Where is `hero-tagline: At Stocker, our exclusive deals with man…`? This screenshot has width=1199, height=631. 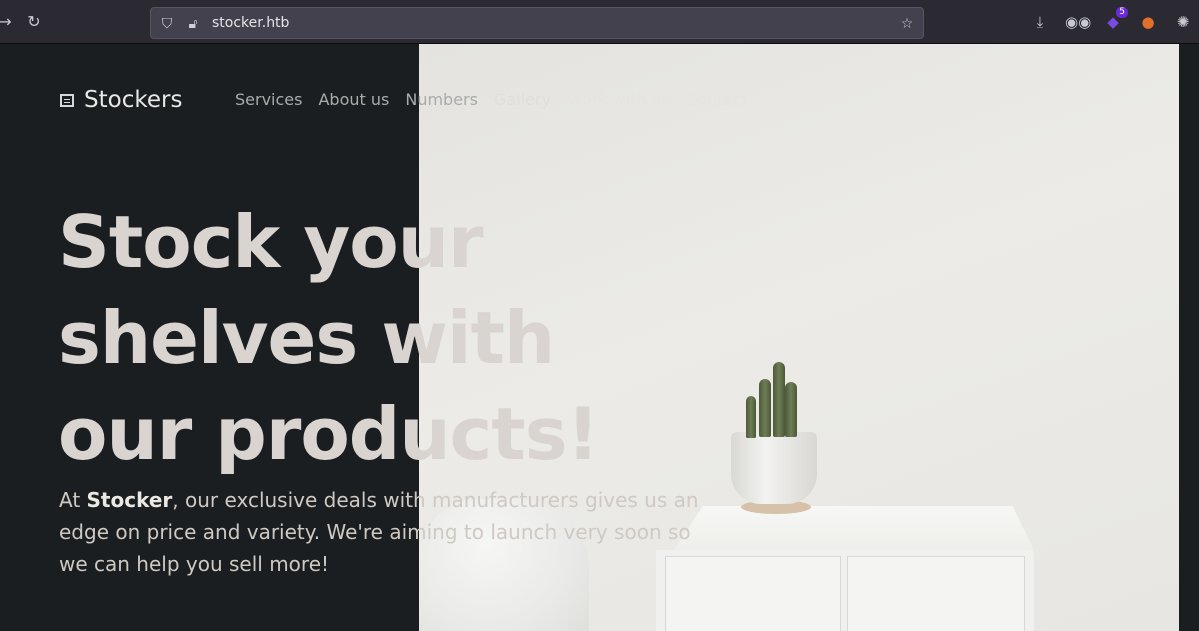 hero-tagline: At Stocker, our exclusive deals with man… is located at coordinates (379, 532).